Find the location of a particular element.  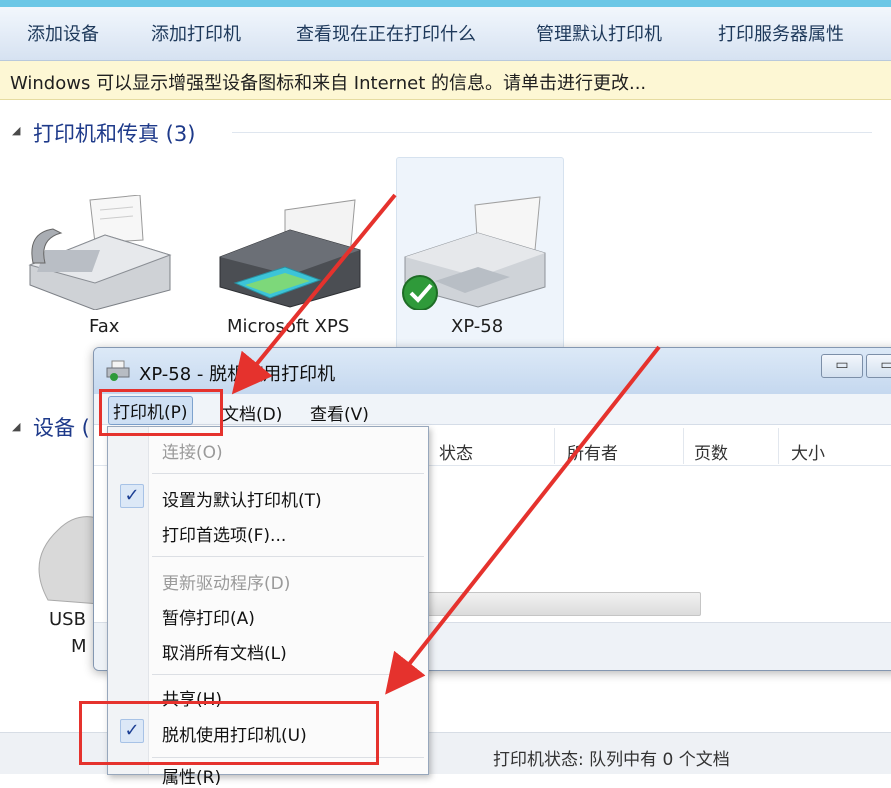

menu-item-update-driver: 更新驱动程序(D) is located at coordinates (226, 581).